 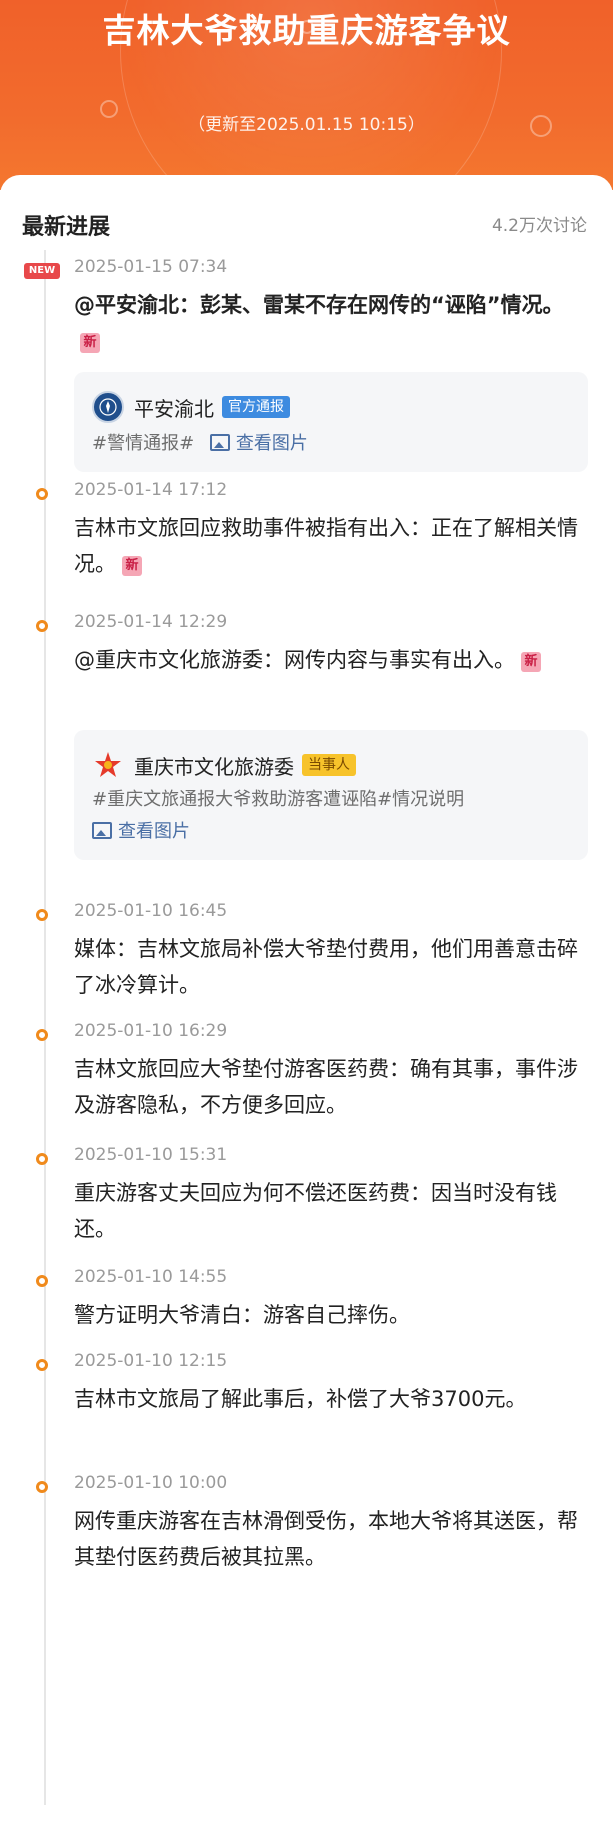 I want to click on party-badge: 当事人, so click(x=329, y=765).